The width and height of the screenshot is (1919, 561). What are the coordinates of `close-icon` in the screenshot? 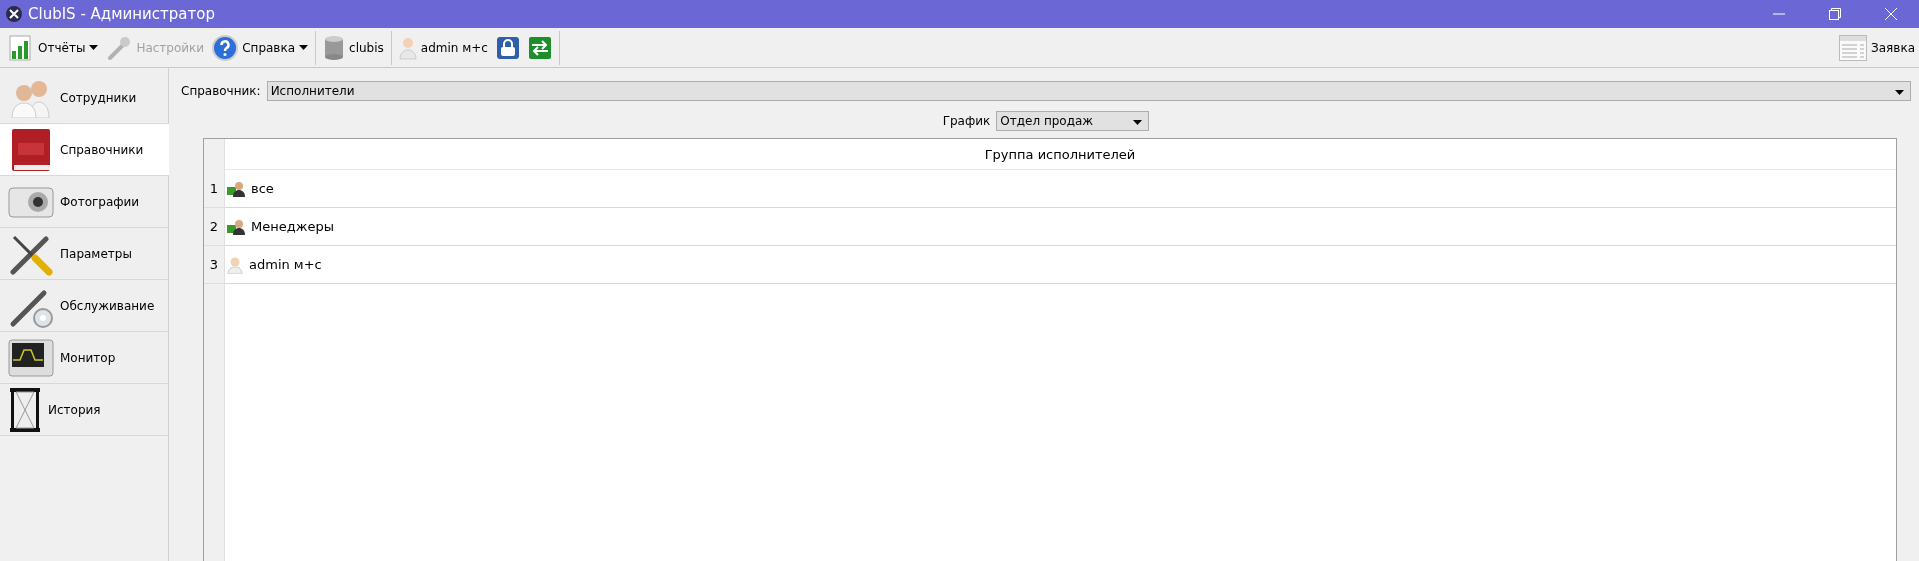 It's located at (1891, 14).